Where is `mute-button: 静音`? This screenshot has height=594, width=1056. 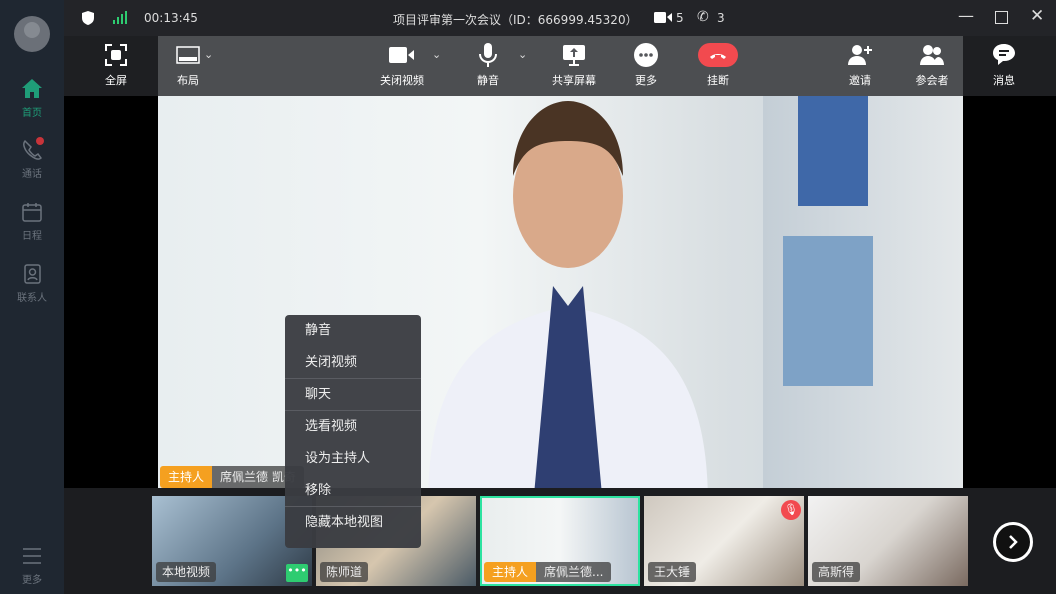
mute-button: 静音 is located at coordinates (488, 65).